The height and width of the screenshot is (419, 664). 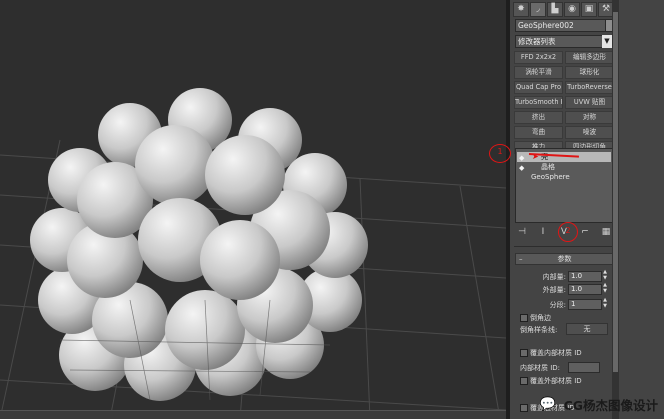 What do you see at coordinates (540, 368) in the screenshot?
I see `inner-mat-id-label: 内部材质 ID:` at bounding box center [540, 368].